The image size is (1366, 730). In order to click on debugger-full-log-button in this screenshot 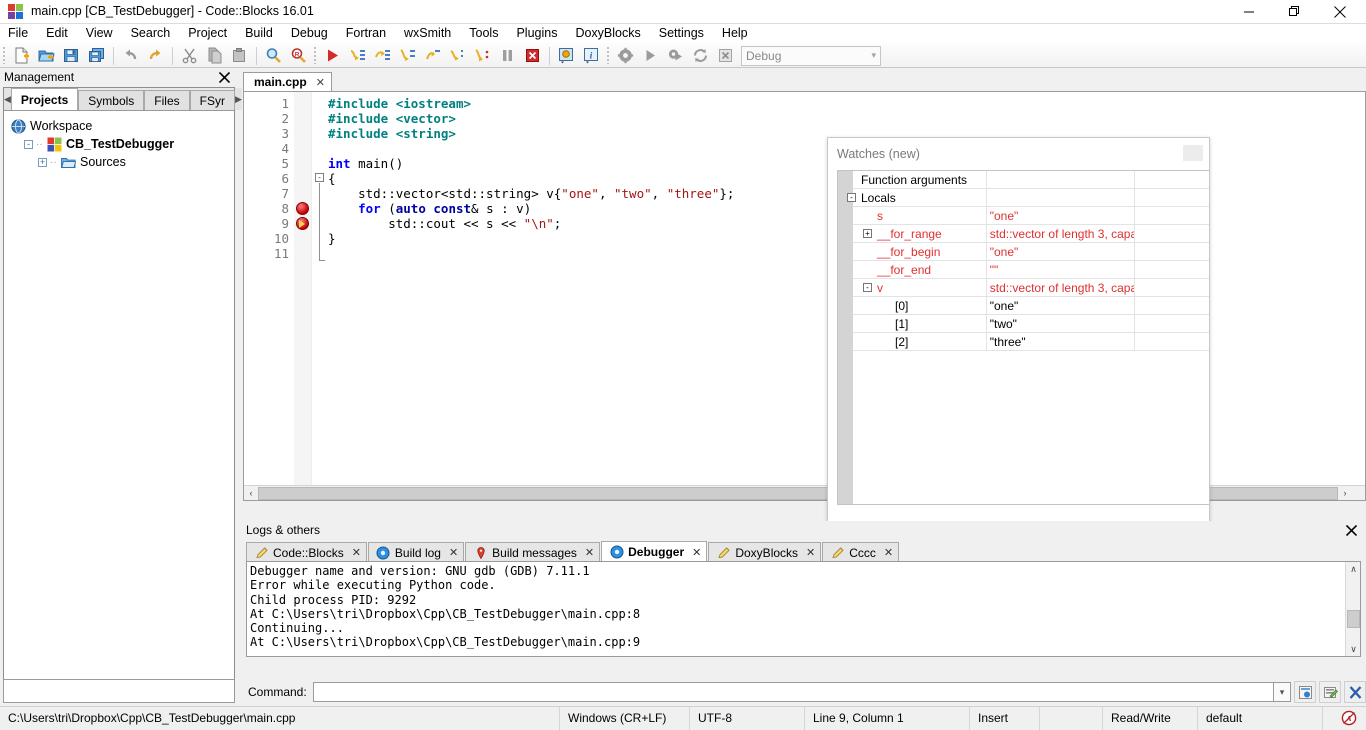, I will do `click(1330, 692)`.